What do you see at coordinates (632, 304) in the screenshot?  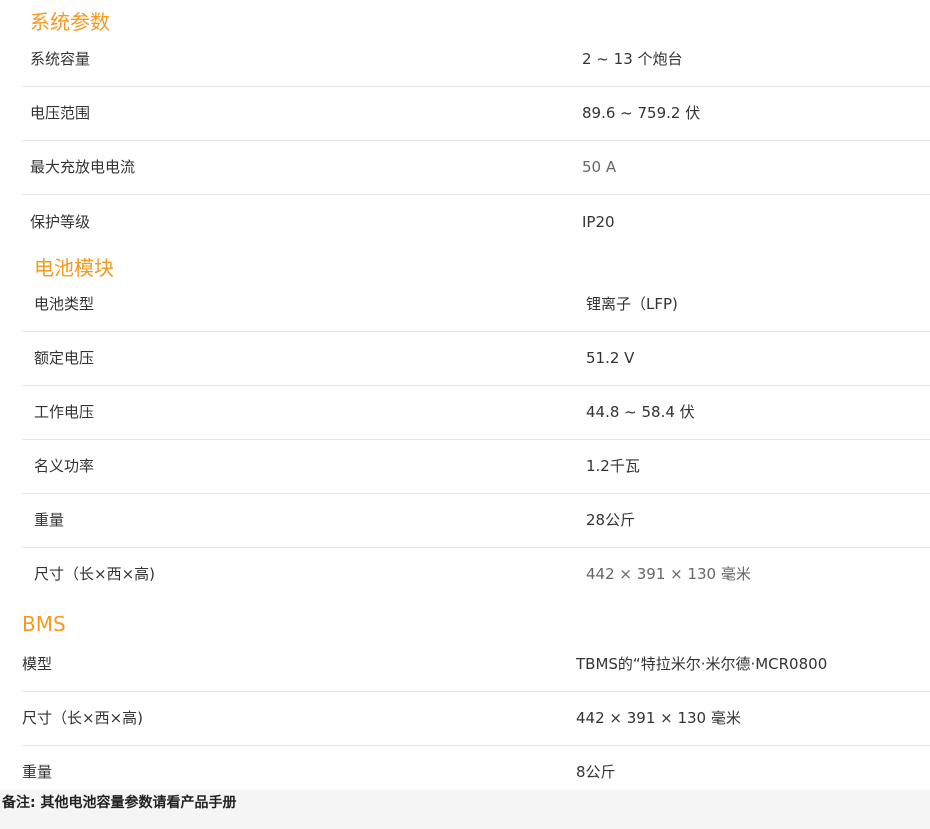 I see `param-value: 锂离子（LFP)` at bounding box center [632, 304].